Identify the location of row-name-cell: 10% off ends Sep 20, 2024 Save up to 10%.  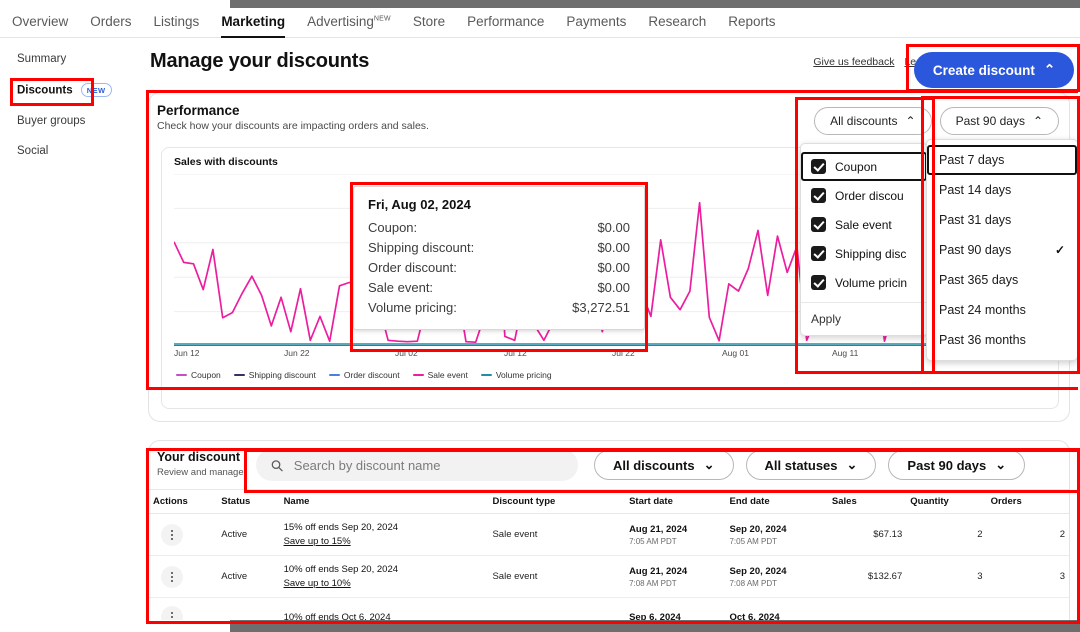
(384, 576).